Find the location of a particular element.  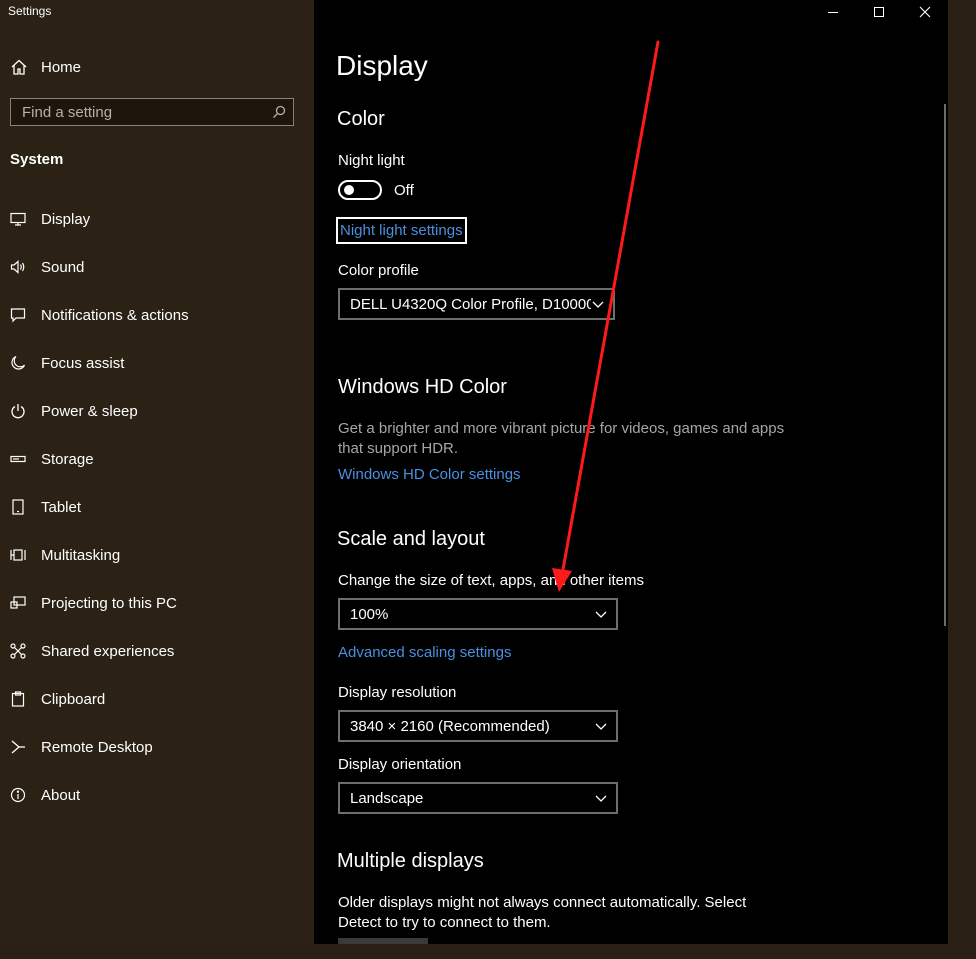

scrollbar is located at coordinates (945, 365).